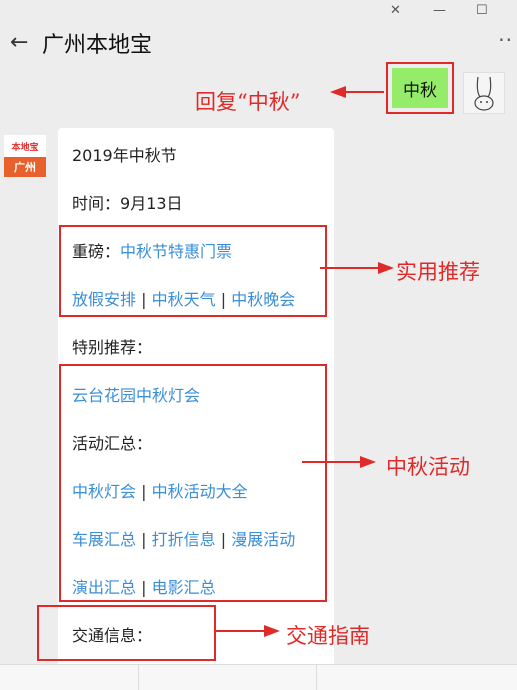  Describe the element at coordinates (482, 10) in the screenshot. I see `maximize-icon: ☐` at that location.